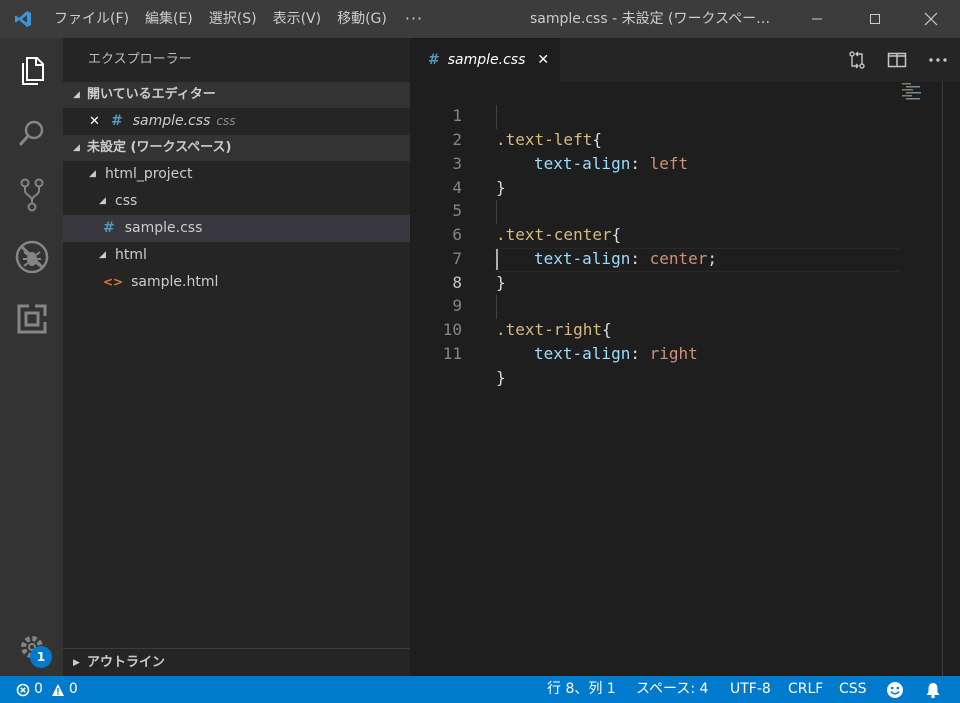 This screenshot has width=960, height=703. What do you see at coordinates (750, 689) in the screenshot?
I see `encoding-setting: UTF-8` at bounding box center [750, 689].